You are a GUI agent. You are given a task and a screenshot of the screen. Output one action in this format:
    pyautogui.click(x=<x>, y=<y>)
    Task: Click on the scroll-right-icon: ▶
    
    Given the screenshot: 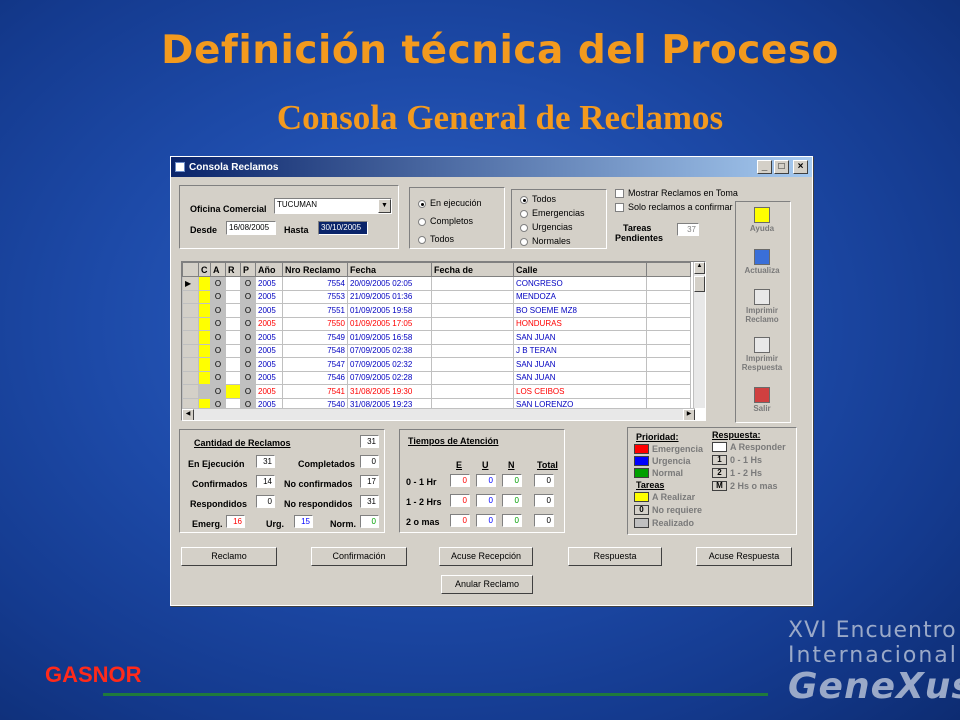 What is the action you would take?
    pyautogui.click(x=689, y=414)
    